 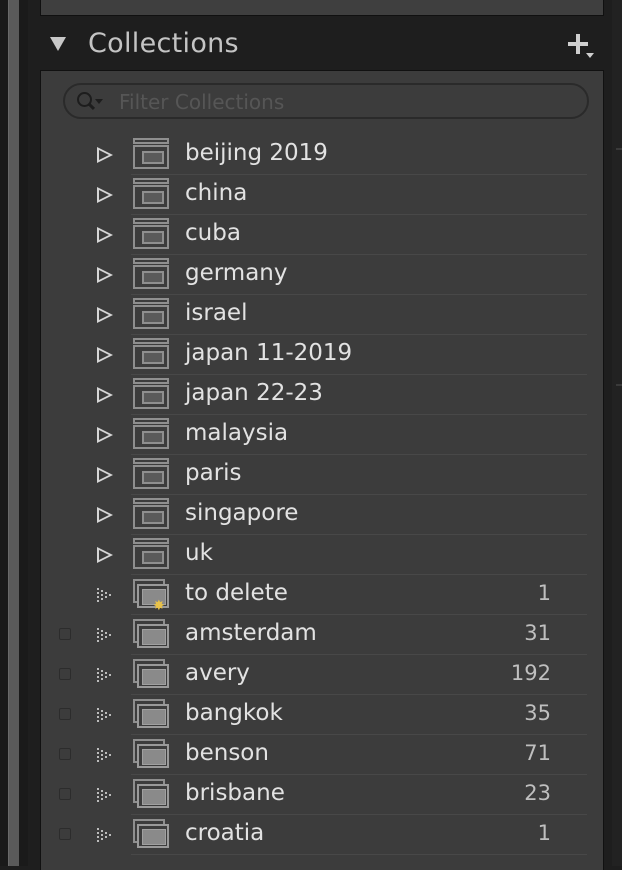 I want to click on collection-set-item: cuba, so click(x=322, y=235).